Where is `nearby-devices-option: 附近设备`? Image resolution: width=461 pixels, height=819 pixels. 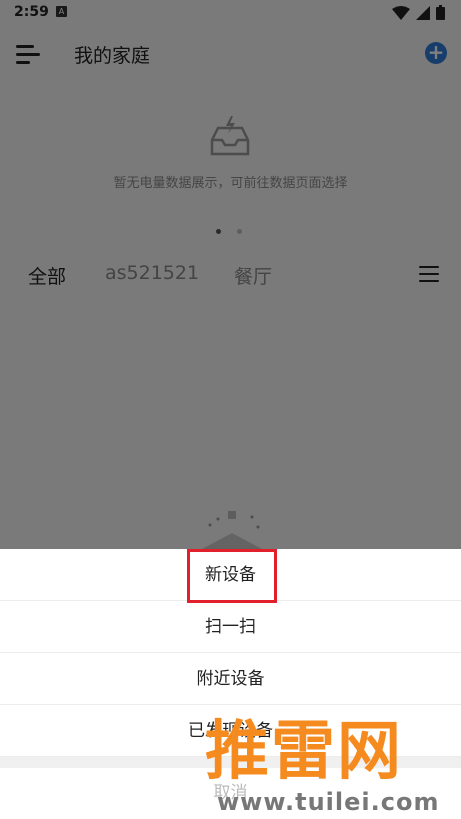 nearby-devices-option: 附近设备 is located at coordinates (230, 679).